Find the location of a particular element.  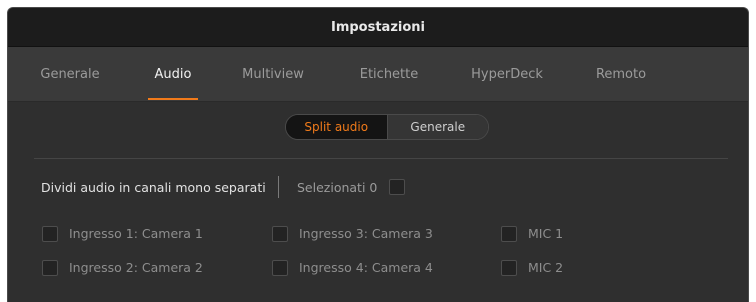

audio-mode-segmented-control: Split audio Generale is located at coordinates (387, 127).